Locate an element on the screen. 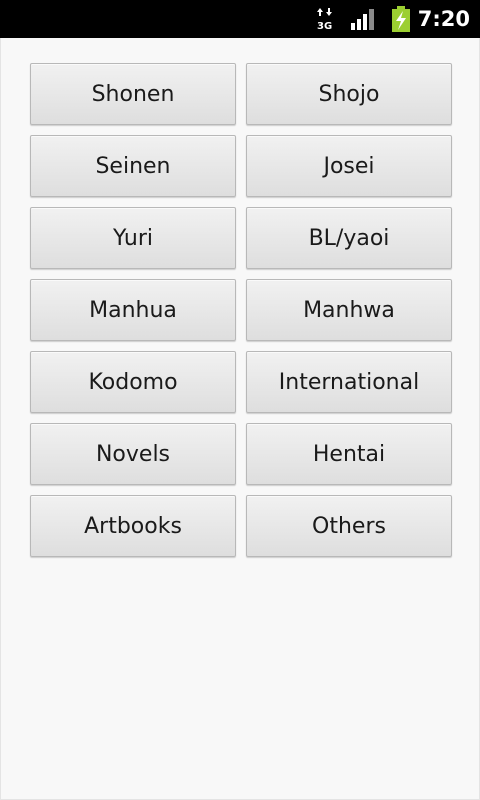  genre-button-manhua: Manhua is located at coordinates (133, 310).